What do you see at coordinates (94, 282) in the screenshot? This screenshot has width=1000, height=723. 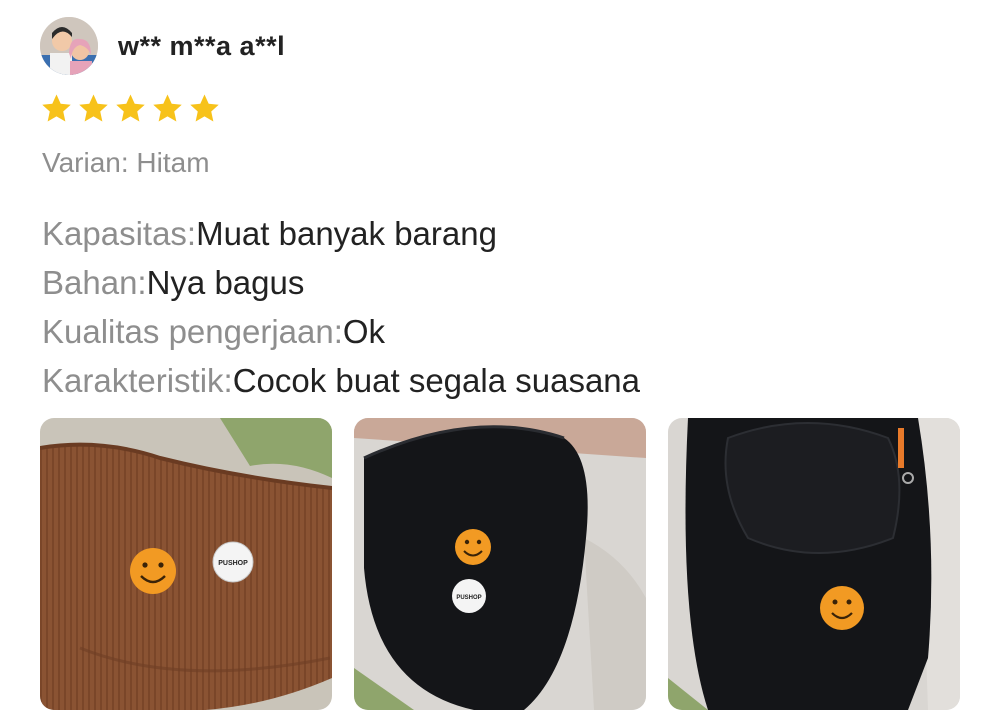 I see `attribute-label: Bahan:` at bounding box center [94, 282].